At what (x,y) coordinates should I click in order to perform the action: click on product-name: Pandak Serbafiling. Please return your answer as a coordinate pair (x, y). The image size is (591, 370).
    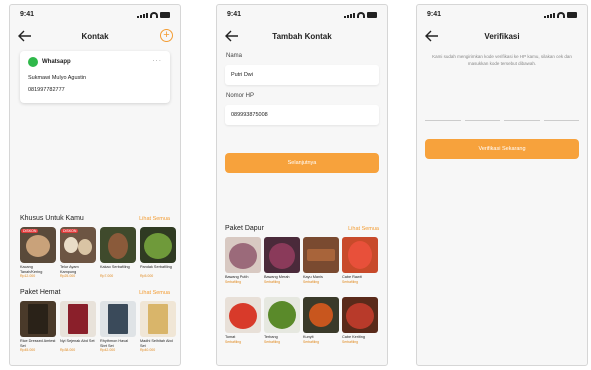
    Looking at the image, I should click on (156, 267).